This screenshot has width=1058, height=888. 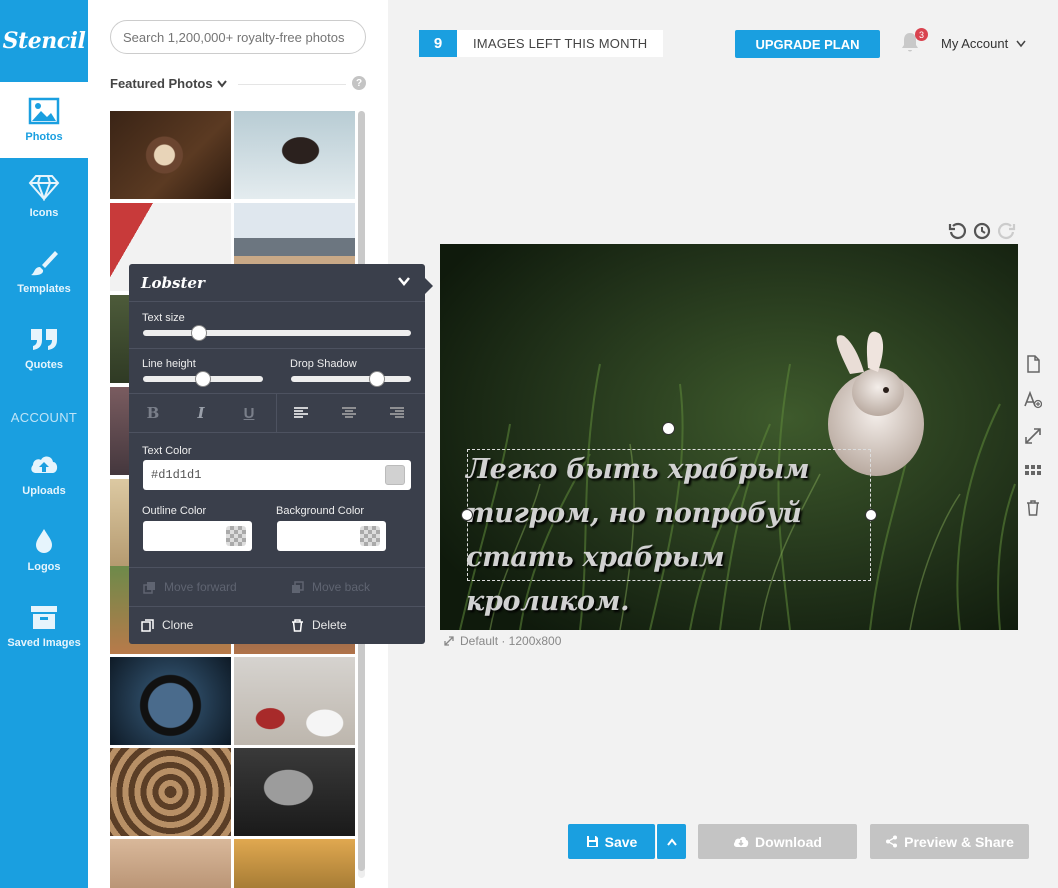 I want to click on my-account-dropdown: My Account, so click(x=983, y=43).